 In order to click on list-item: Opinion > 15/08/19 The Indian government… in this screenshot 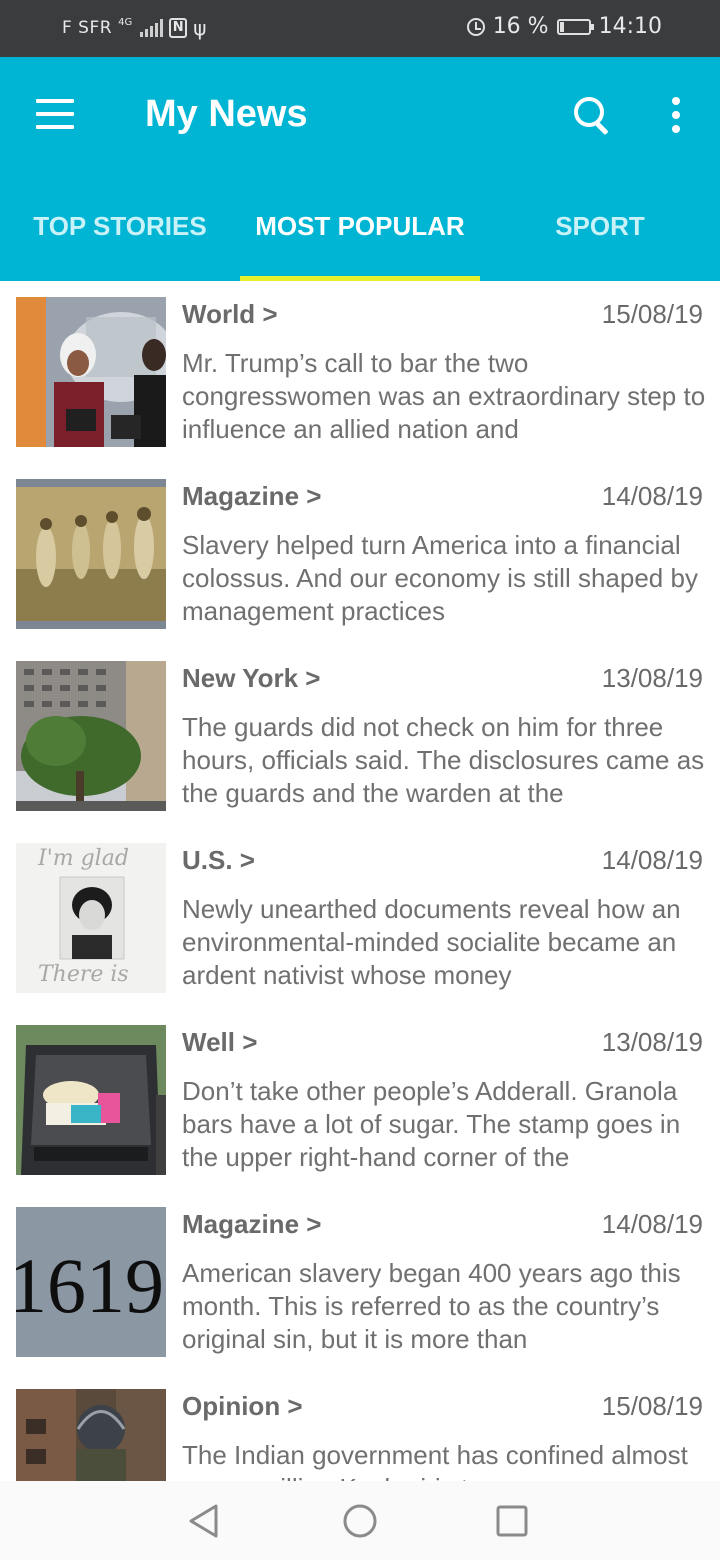, I will do `click(360, 1427)`.